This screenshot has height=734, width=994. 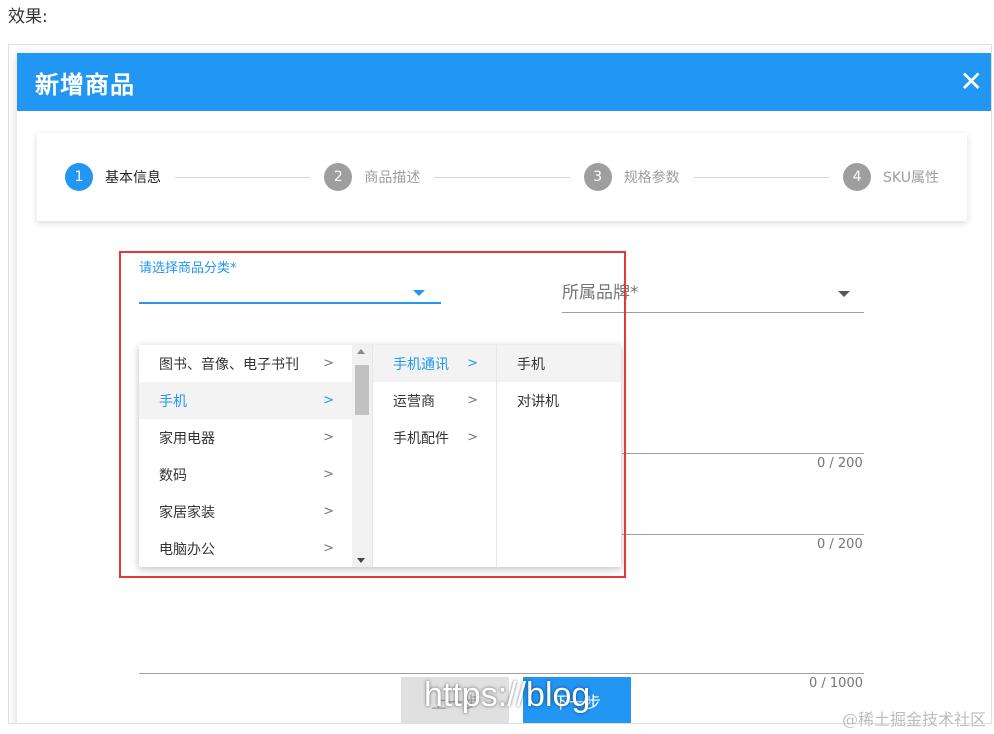 I want to click on cascader-list-1: 图书、音像、电子书刊 > 手机 > 家用电器 > 数码 > 家居家装 > 电脑办公 >, so click(x=246, y=456).